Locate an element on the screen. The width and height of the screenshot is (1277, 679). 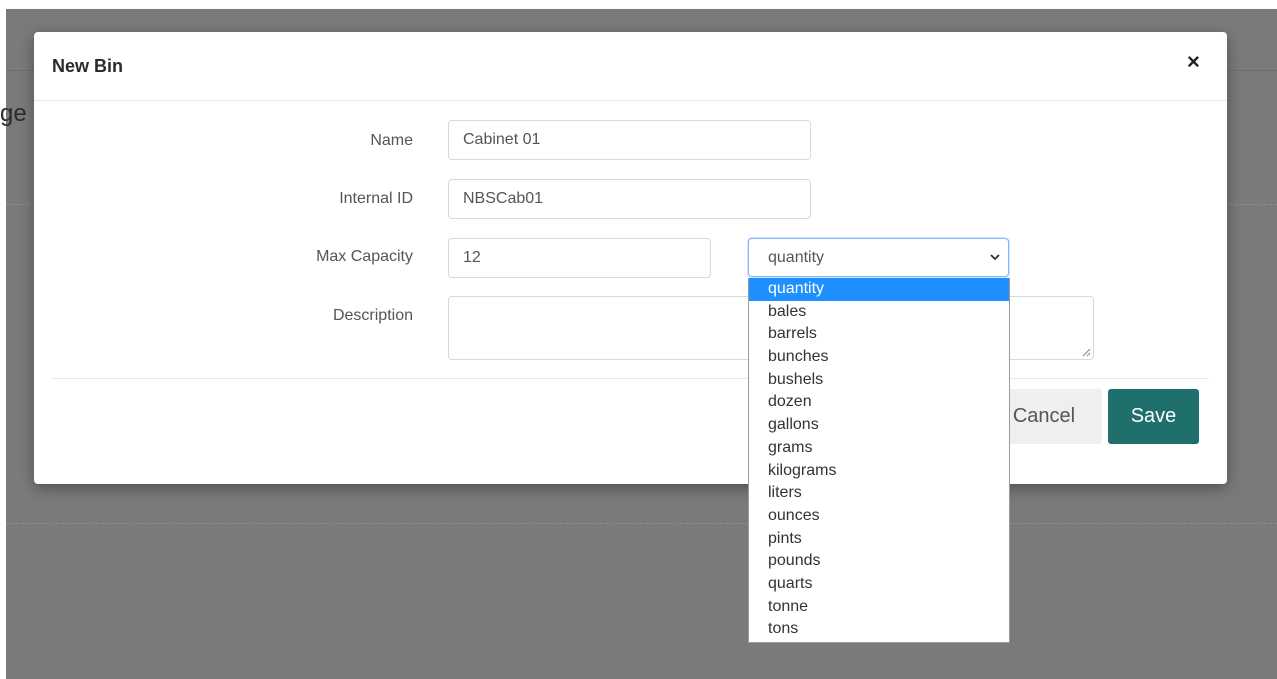
dropdown-option-pints: pints is located at coordinates (879, 539).